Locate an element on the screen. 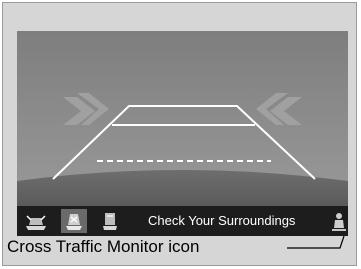 The image size is (361, 269). normal-view-icon is located at coordinates (74, 221).